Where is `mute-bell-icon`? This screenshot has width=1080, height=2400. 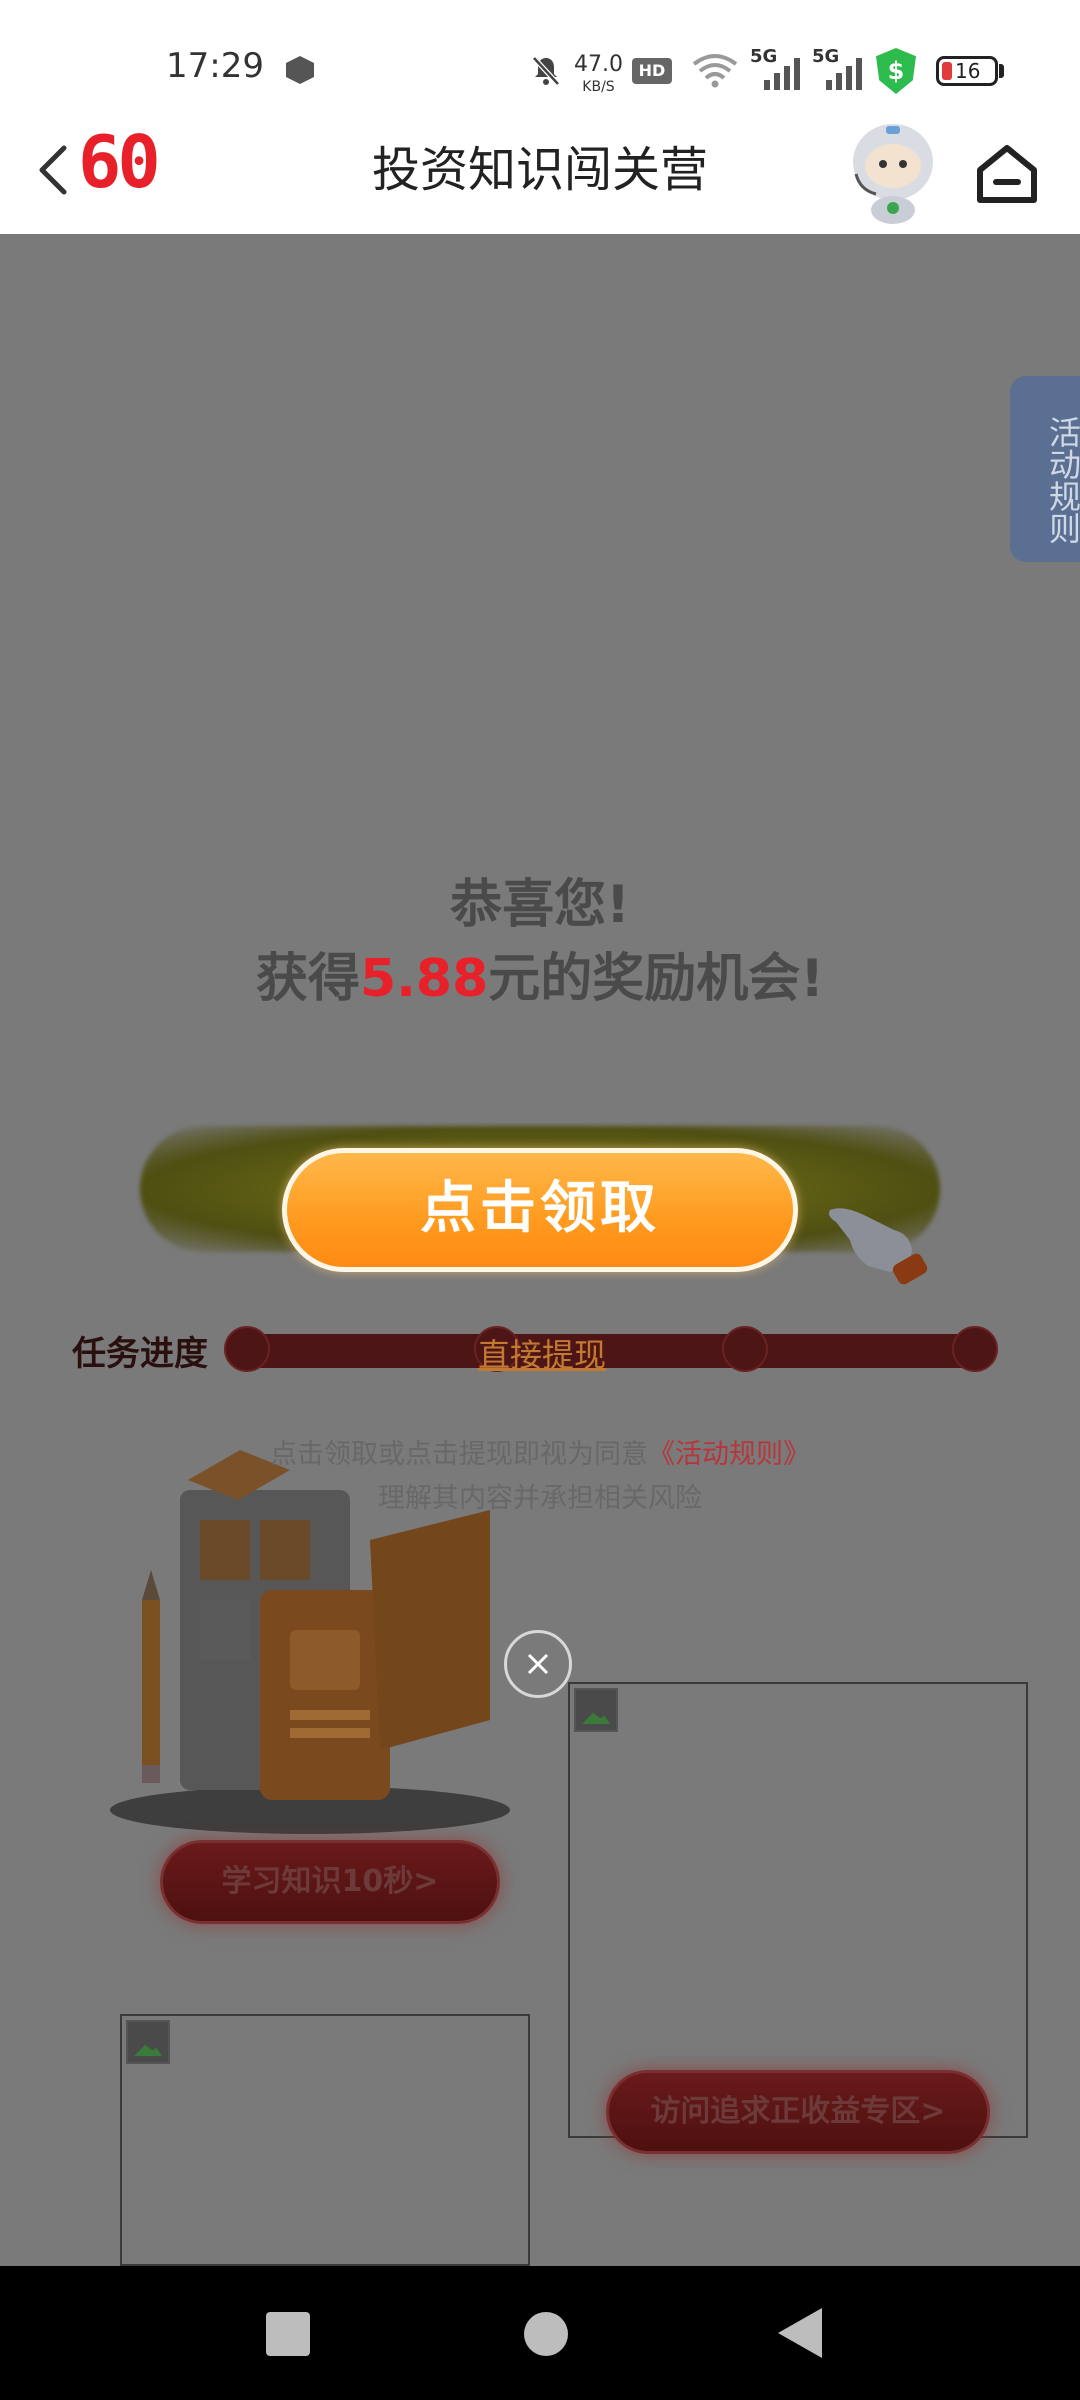 mute-bell-icon is located at coordinates (546, 71).